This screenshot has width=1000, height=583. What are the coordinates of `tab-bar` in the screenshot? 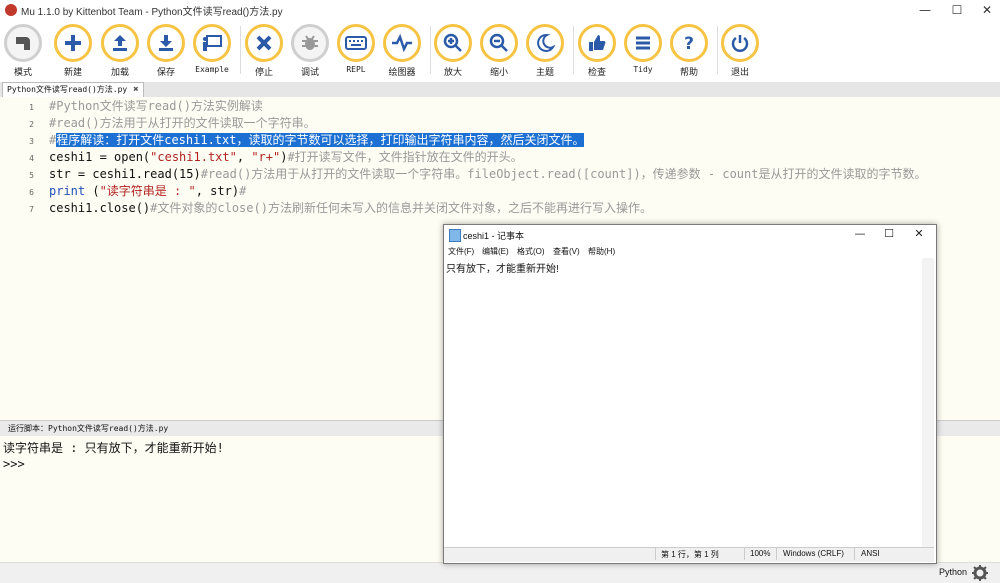 It's located at (500, 89).